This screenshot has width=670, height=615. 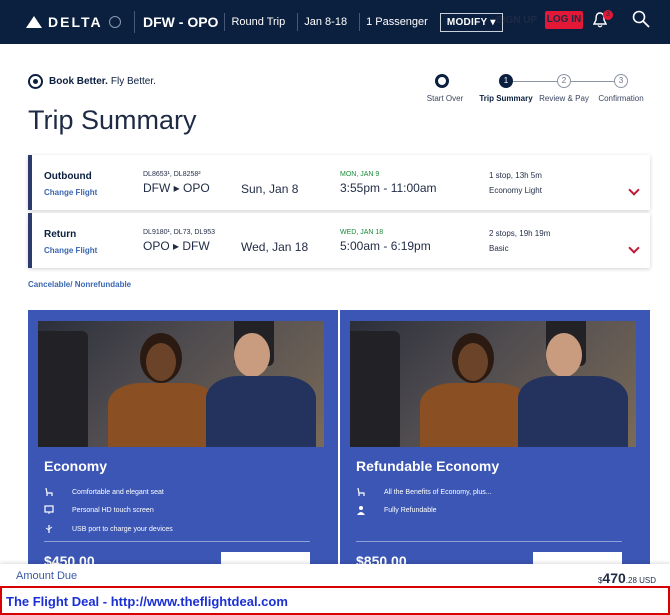 I want to click on feature-text: Comfortable and elegant seat, so click(x=118, y=492).